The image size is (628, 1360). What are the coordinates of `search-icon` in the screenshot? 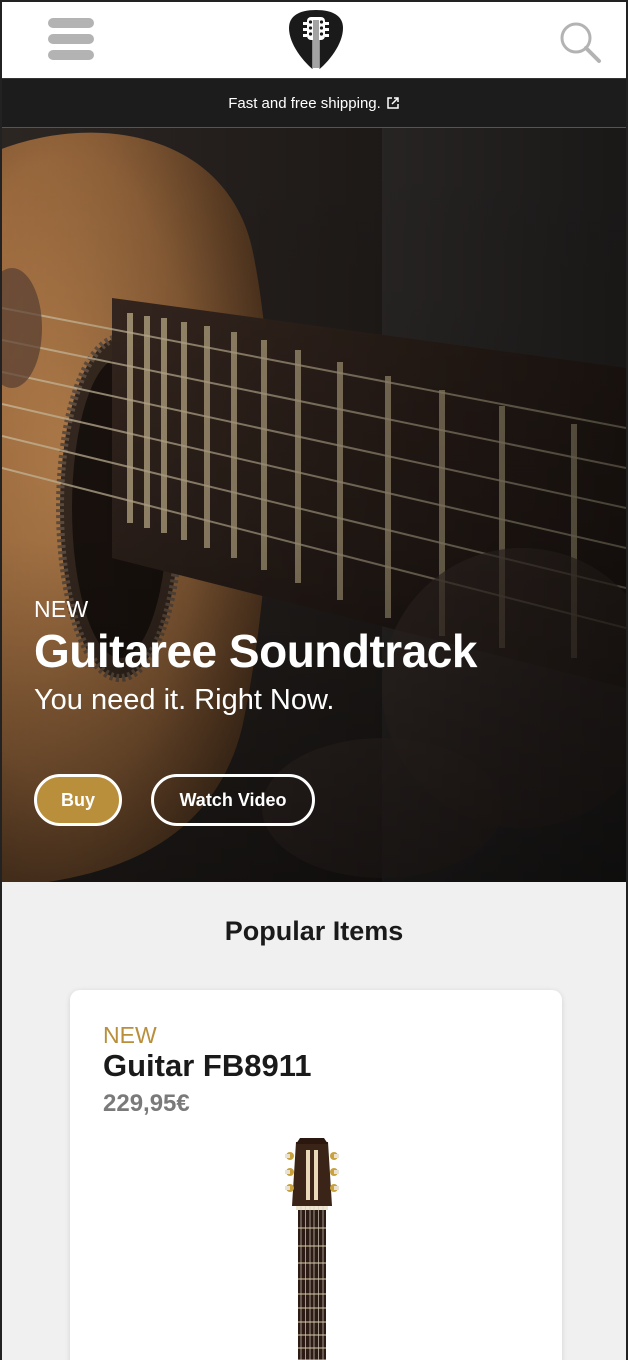 It's located at (580, 42).